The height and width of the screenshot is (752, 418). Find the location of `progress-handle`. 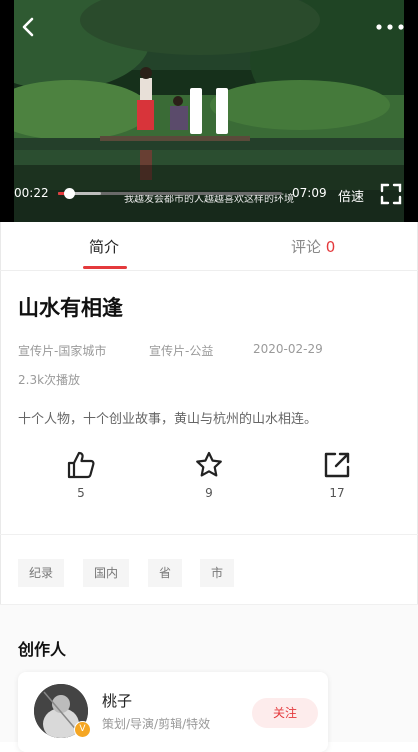

progress-handle is located at coordinates (70, 193).